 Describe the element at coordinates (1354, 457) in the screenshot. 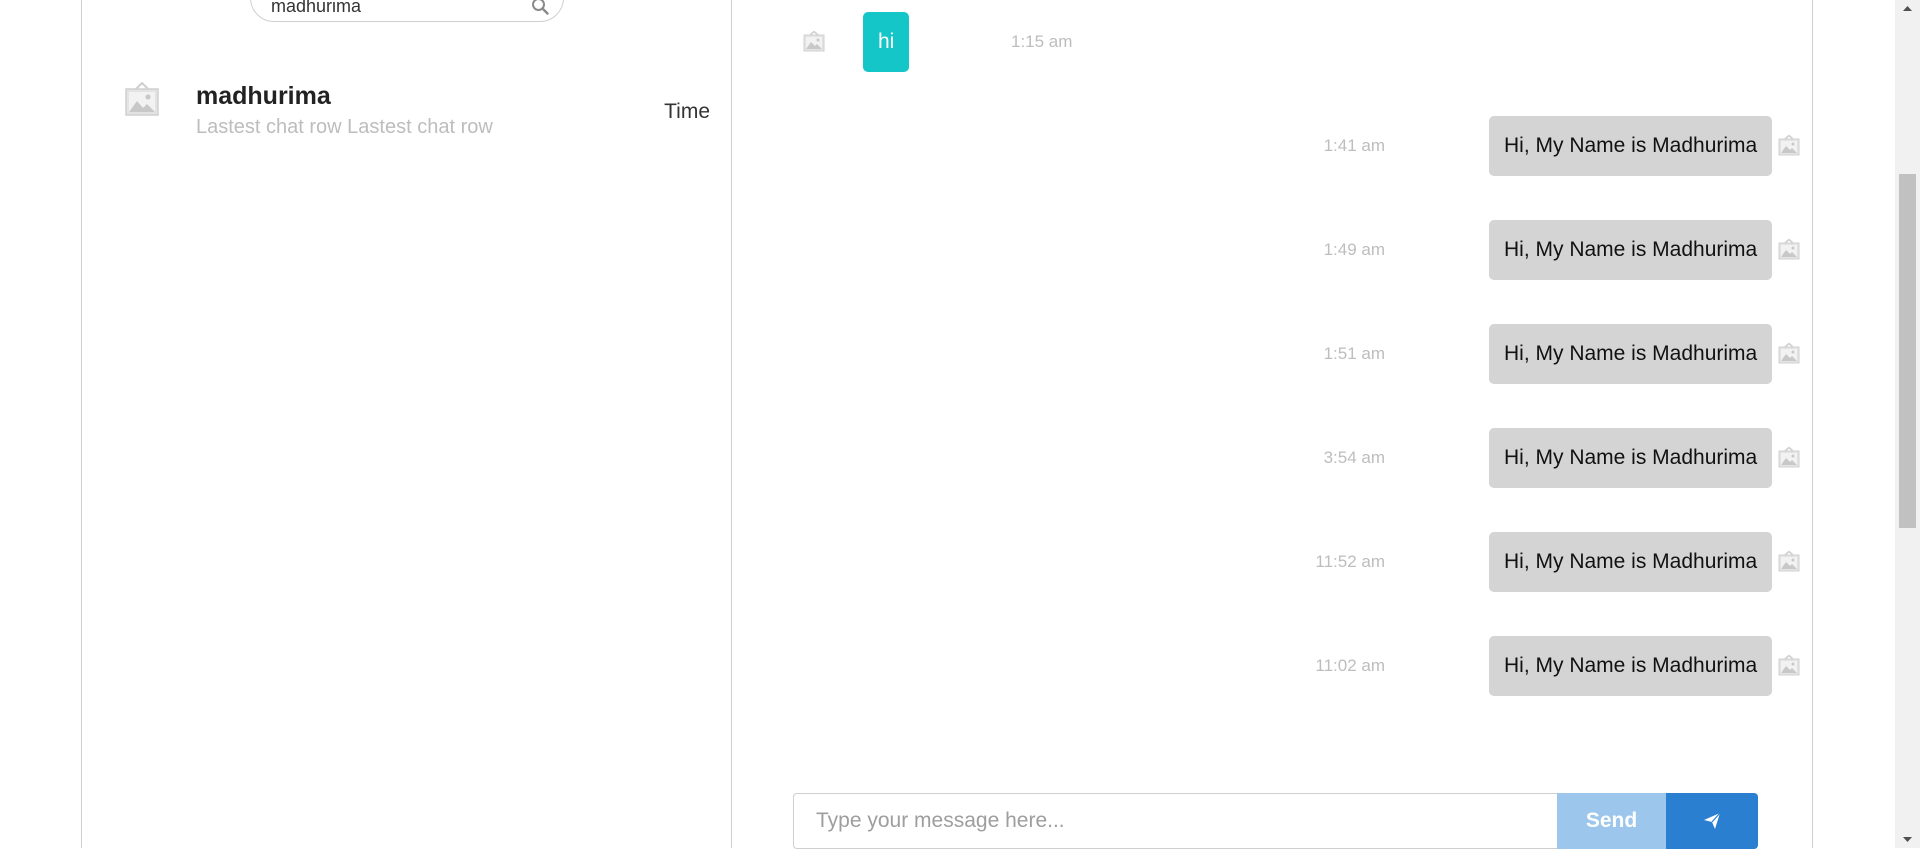

I see `message-time: 3:54 am` at that location.